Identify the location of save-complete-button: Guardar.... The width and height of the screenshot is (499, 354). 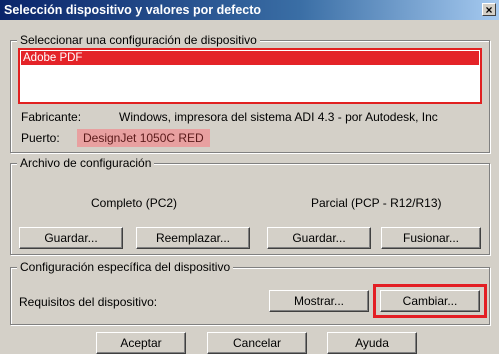
(71, 238).